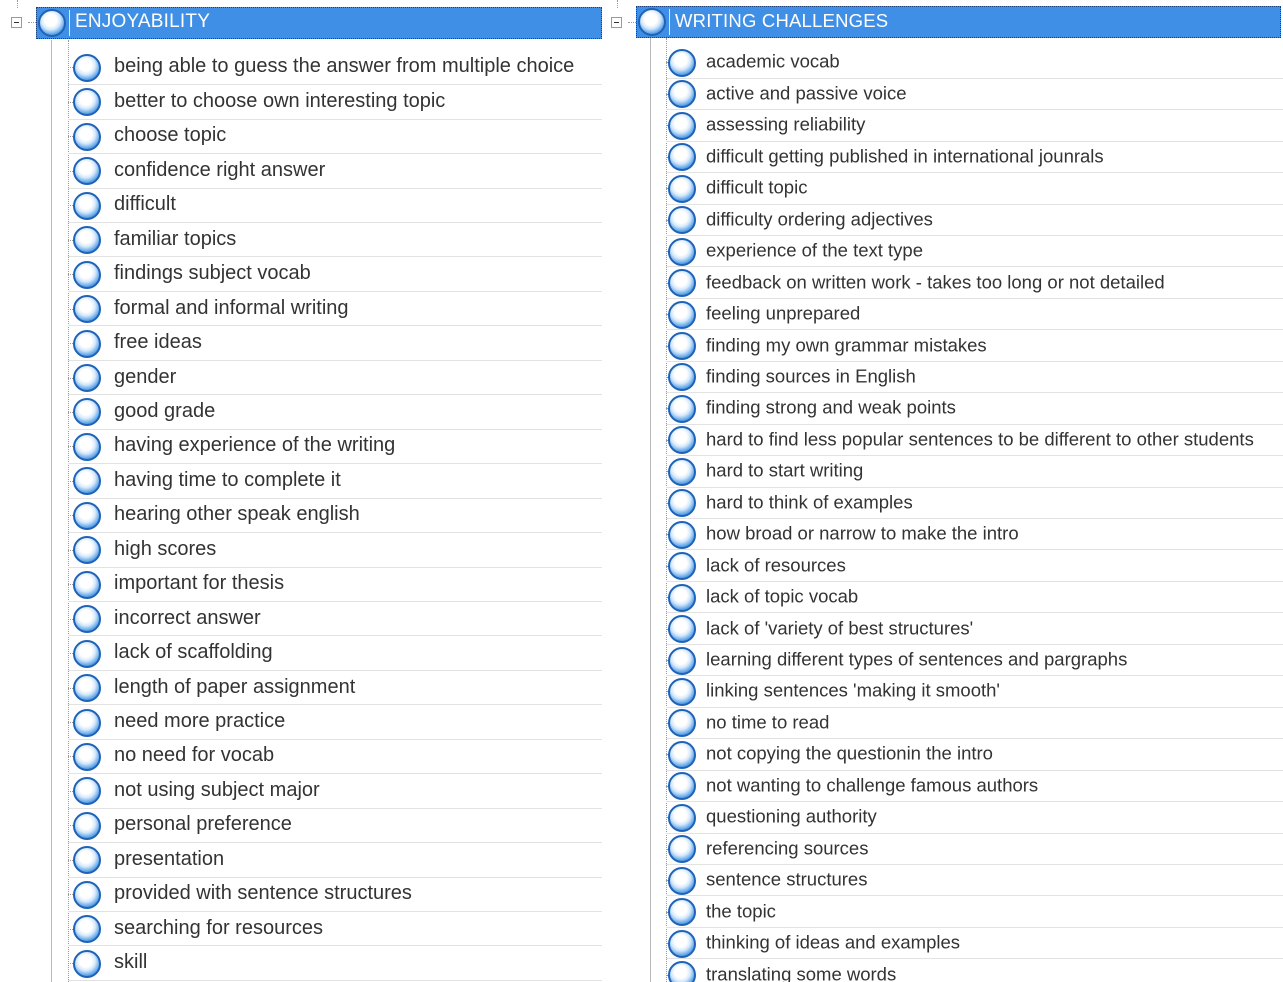  I want to click on tree-node-item: finding sources in English, so click(974, 378).